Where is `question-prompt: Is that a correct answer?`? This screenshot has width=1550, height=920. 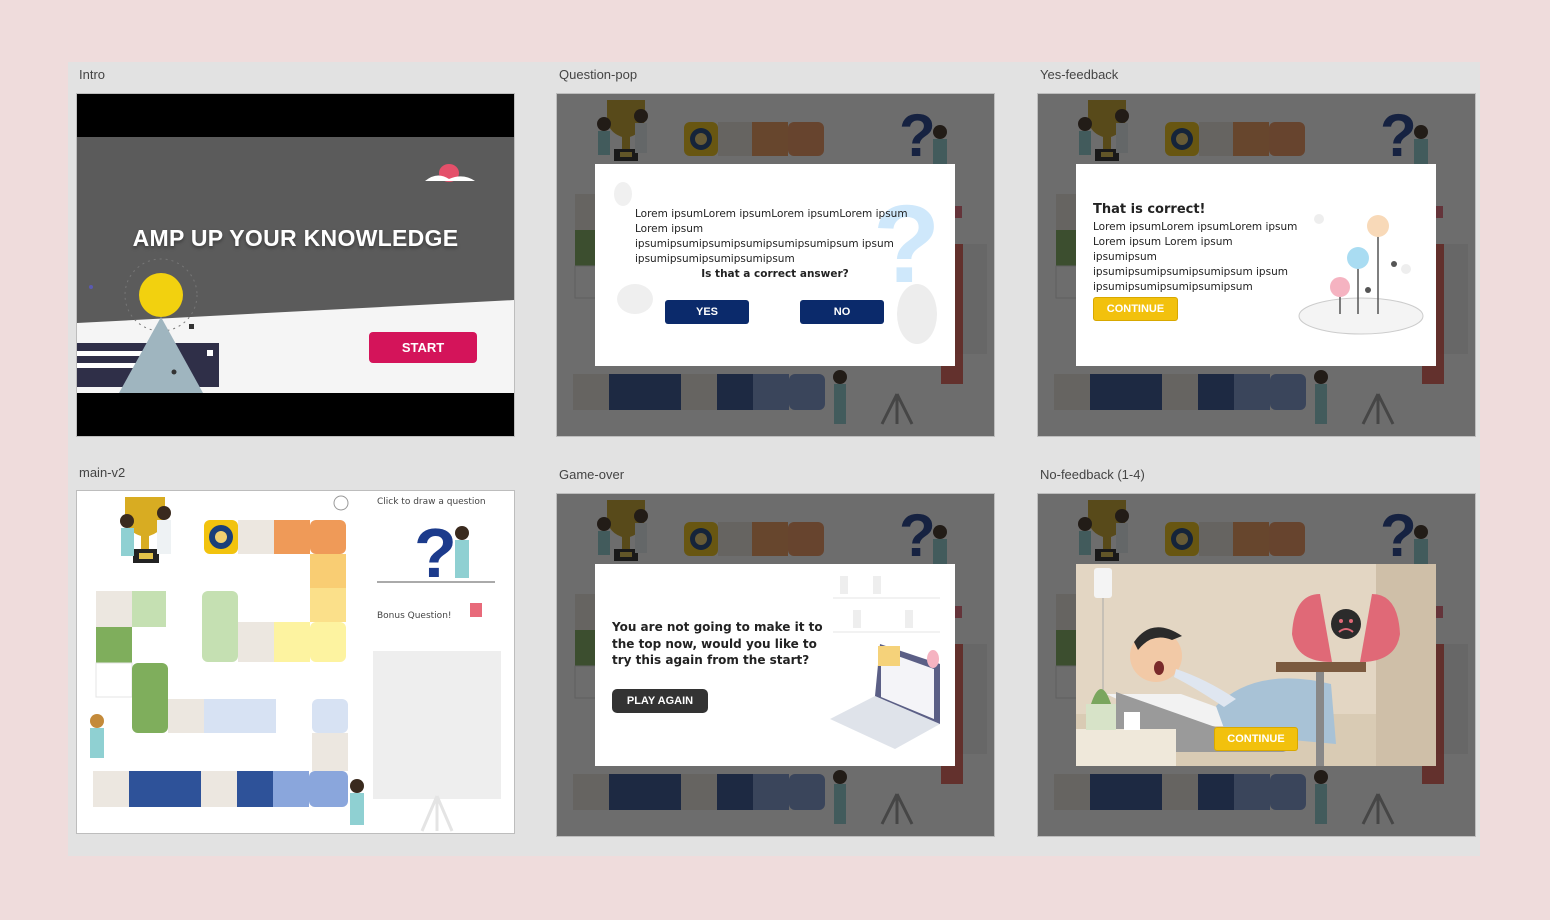 question-prompt: Is that a correct answer? is located at coordinates (775, 274).